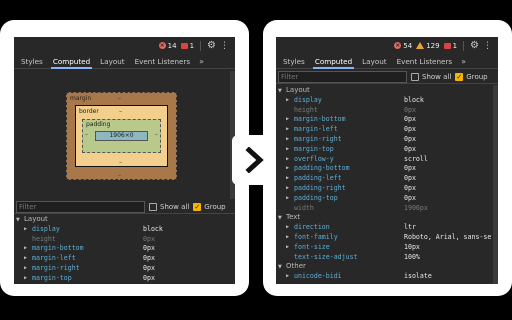 The width and height of the screenshot is (512, 320). Describe the element at coordinates (318, 276) in the screenshot. I see `property-name: unicode-bidi` at that location.